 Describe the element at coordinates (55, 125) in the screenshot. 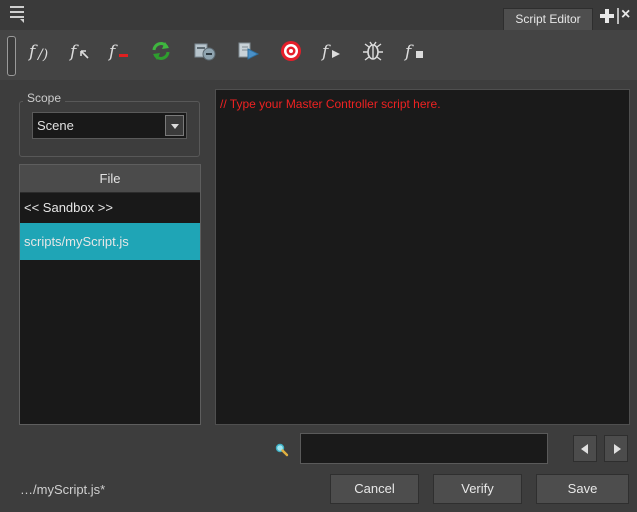

I see `scope-selected-value: Scene` at that location.